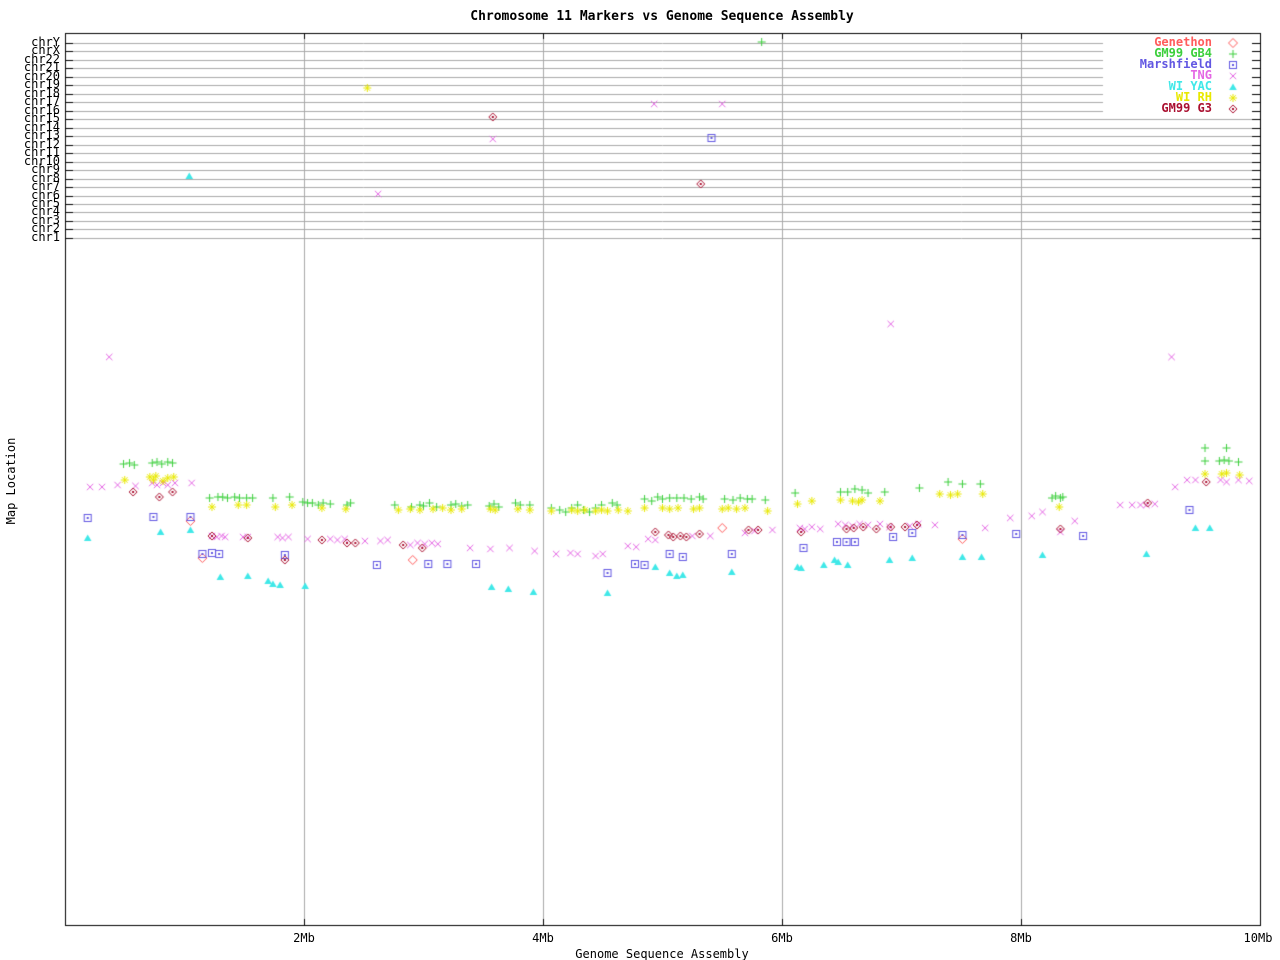 Image resolution: width=1280 pixels, height=960 pixels. Describe the element at coordinates (543, 938) in the screenshot. I see `x-axis-label-4mb: 4Mb` at that location.